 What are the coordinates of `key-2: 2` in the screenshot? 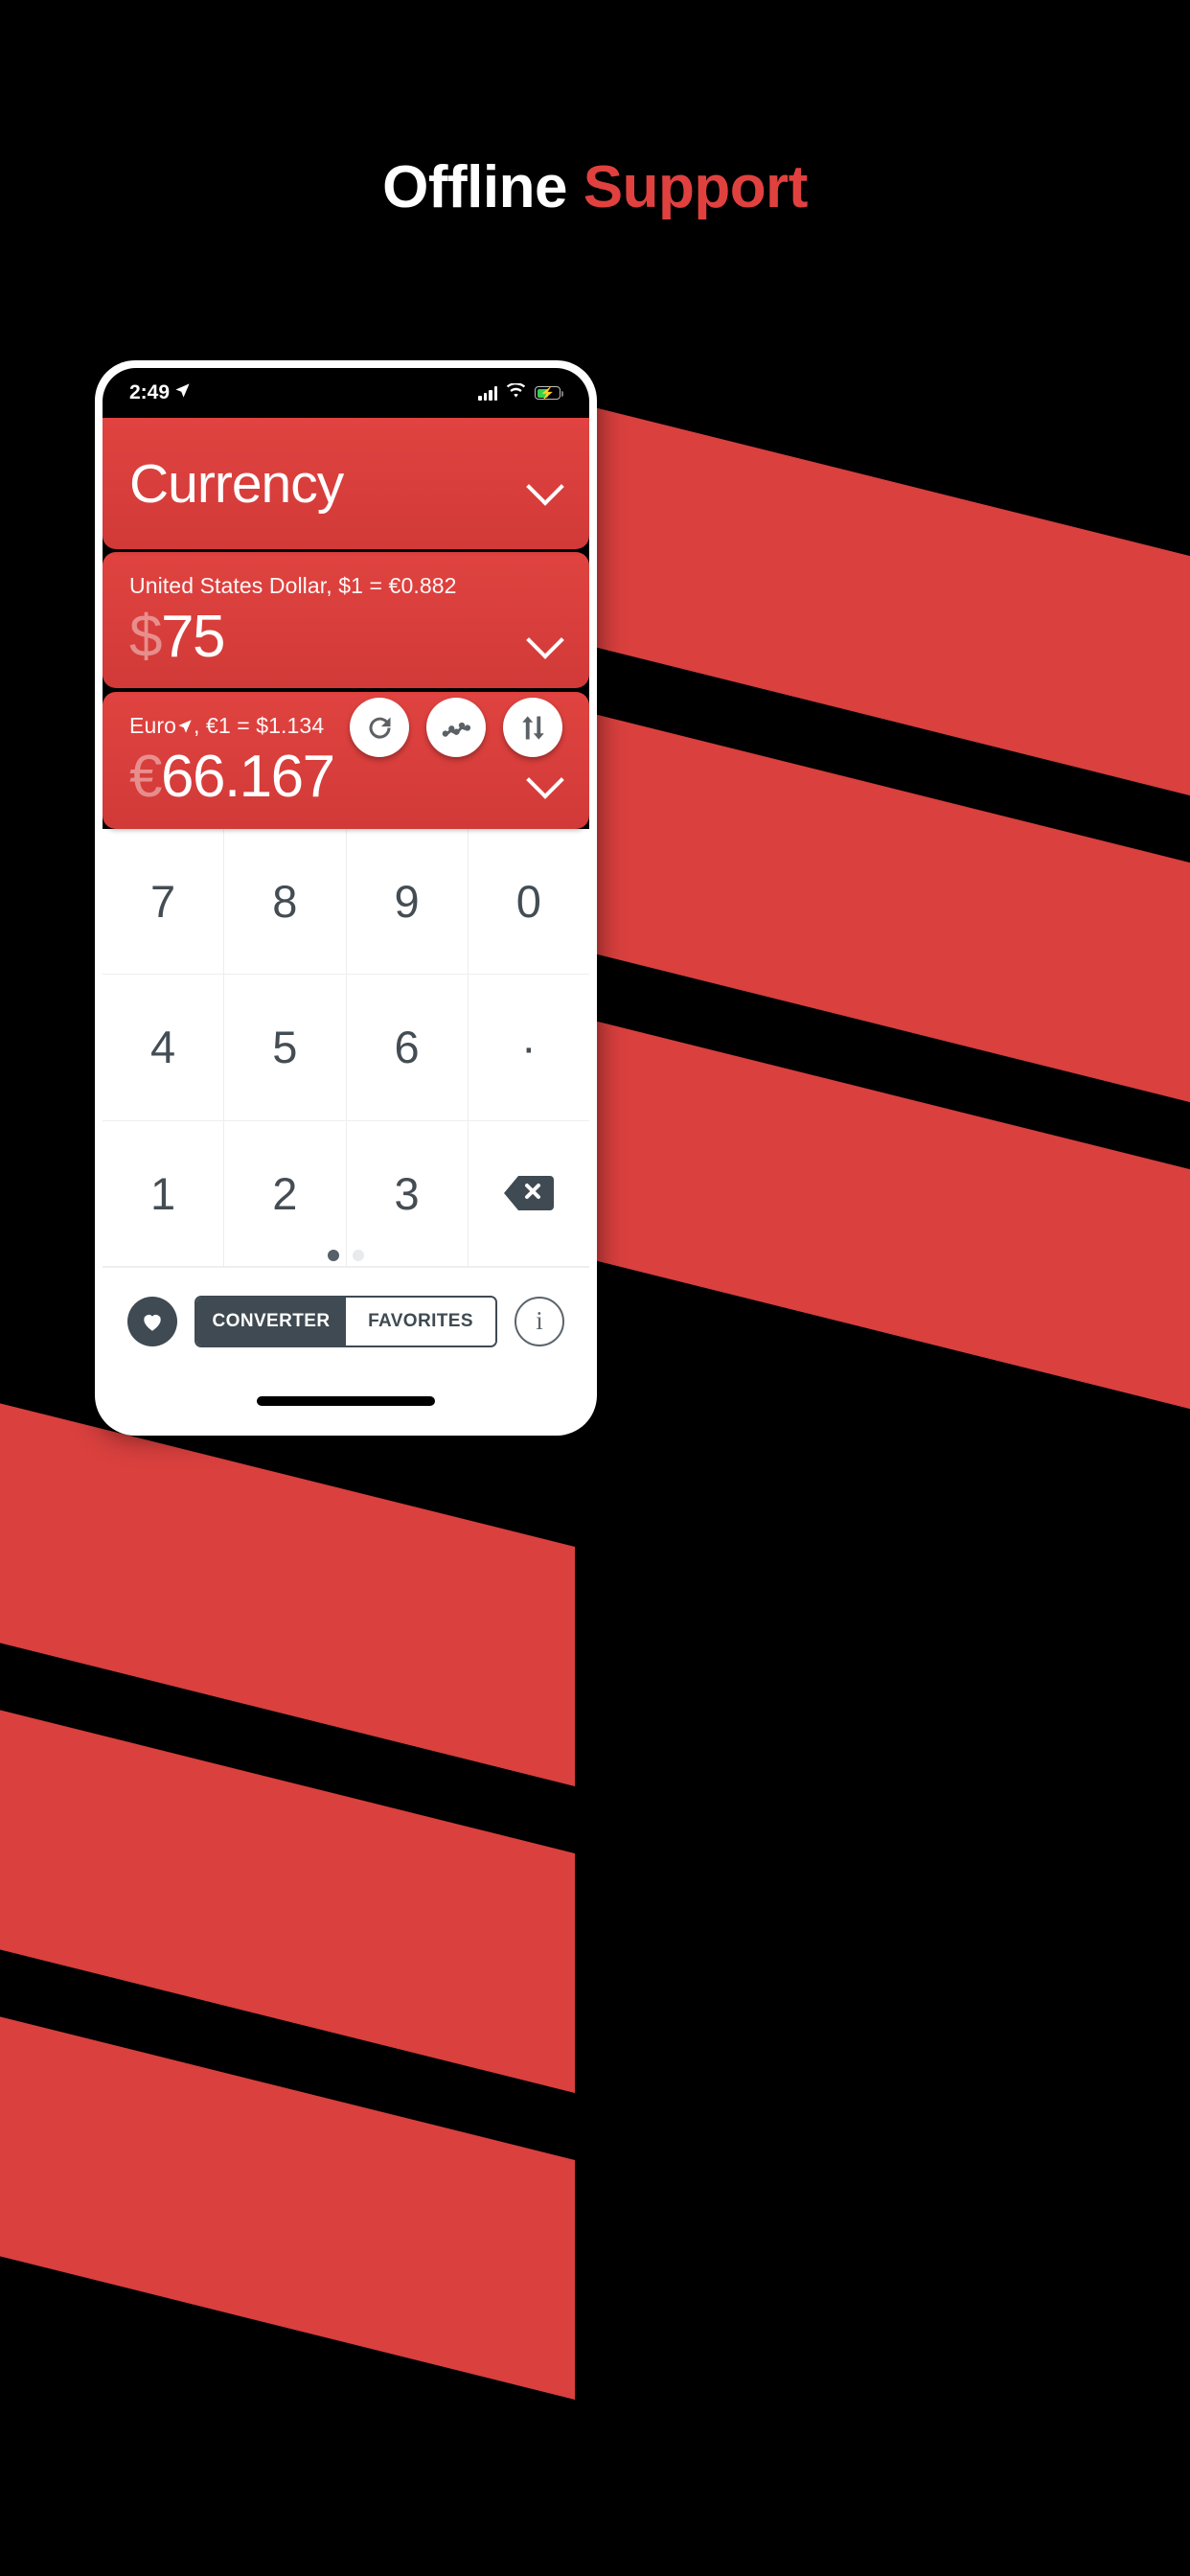 It's located at (286, 1193).